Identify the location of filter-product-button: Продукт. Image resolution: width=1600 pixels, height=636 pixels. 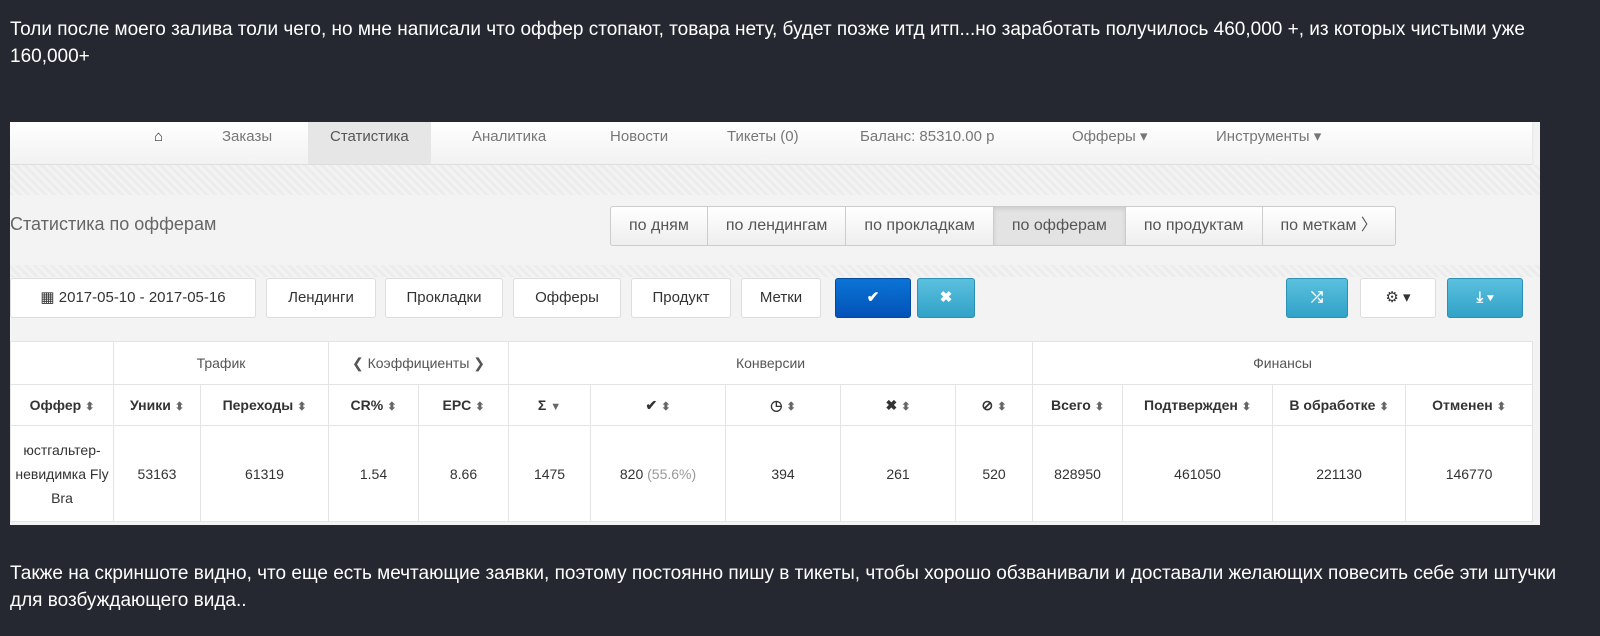
(681, 298).